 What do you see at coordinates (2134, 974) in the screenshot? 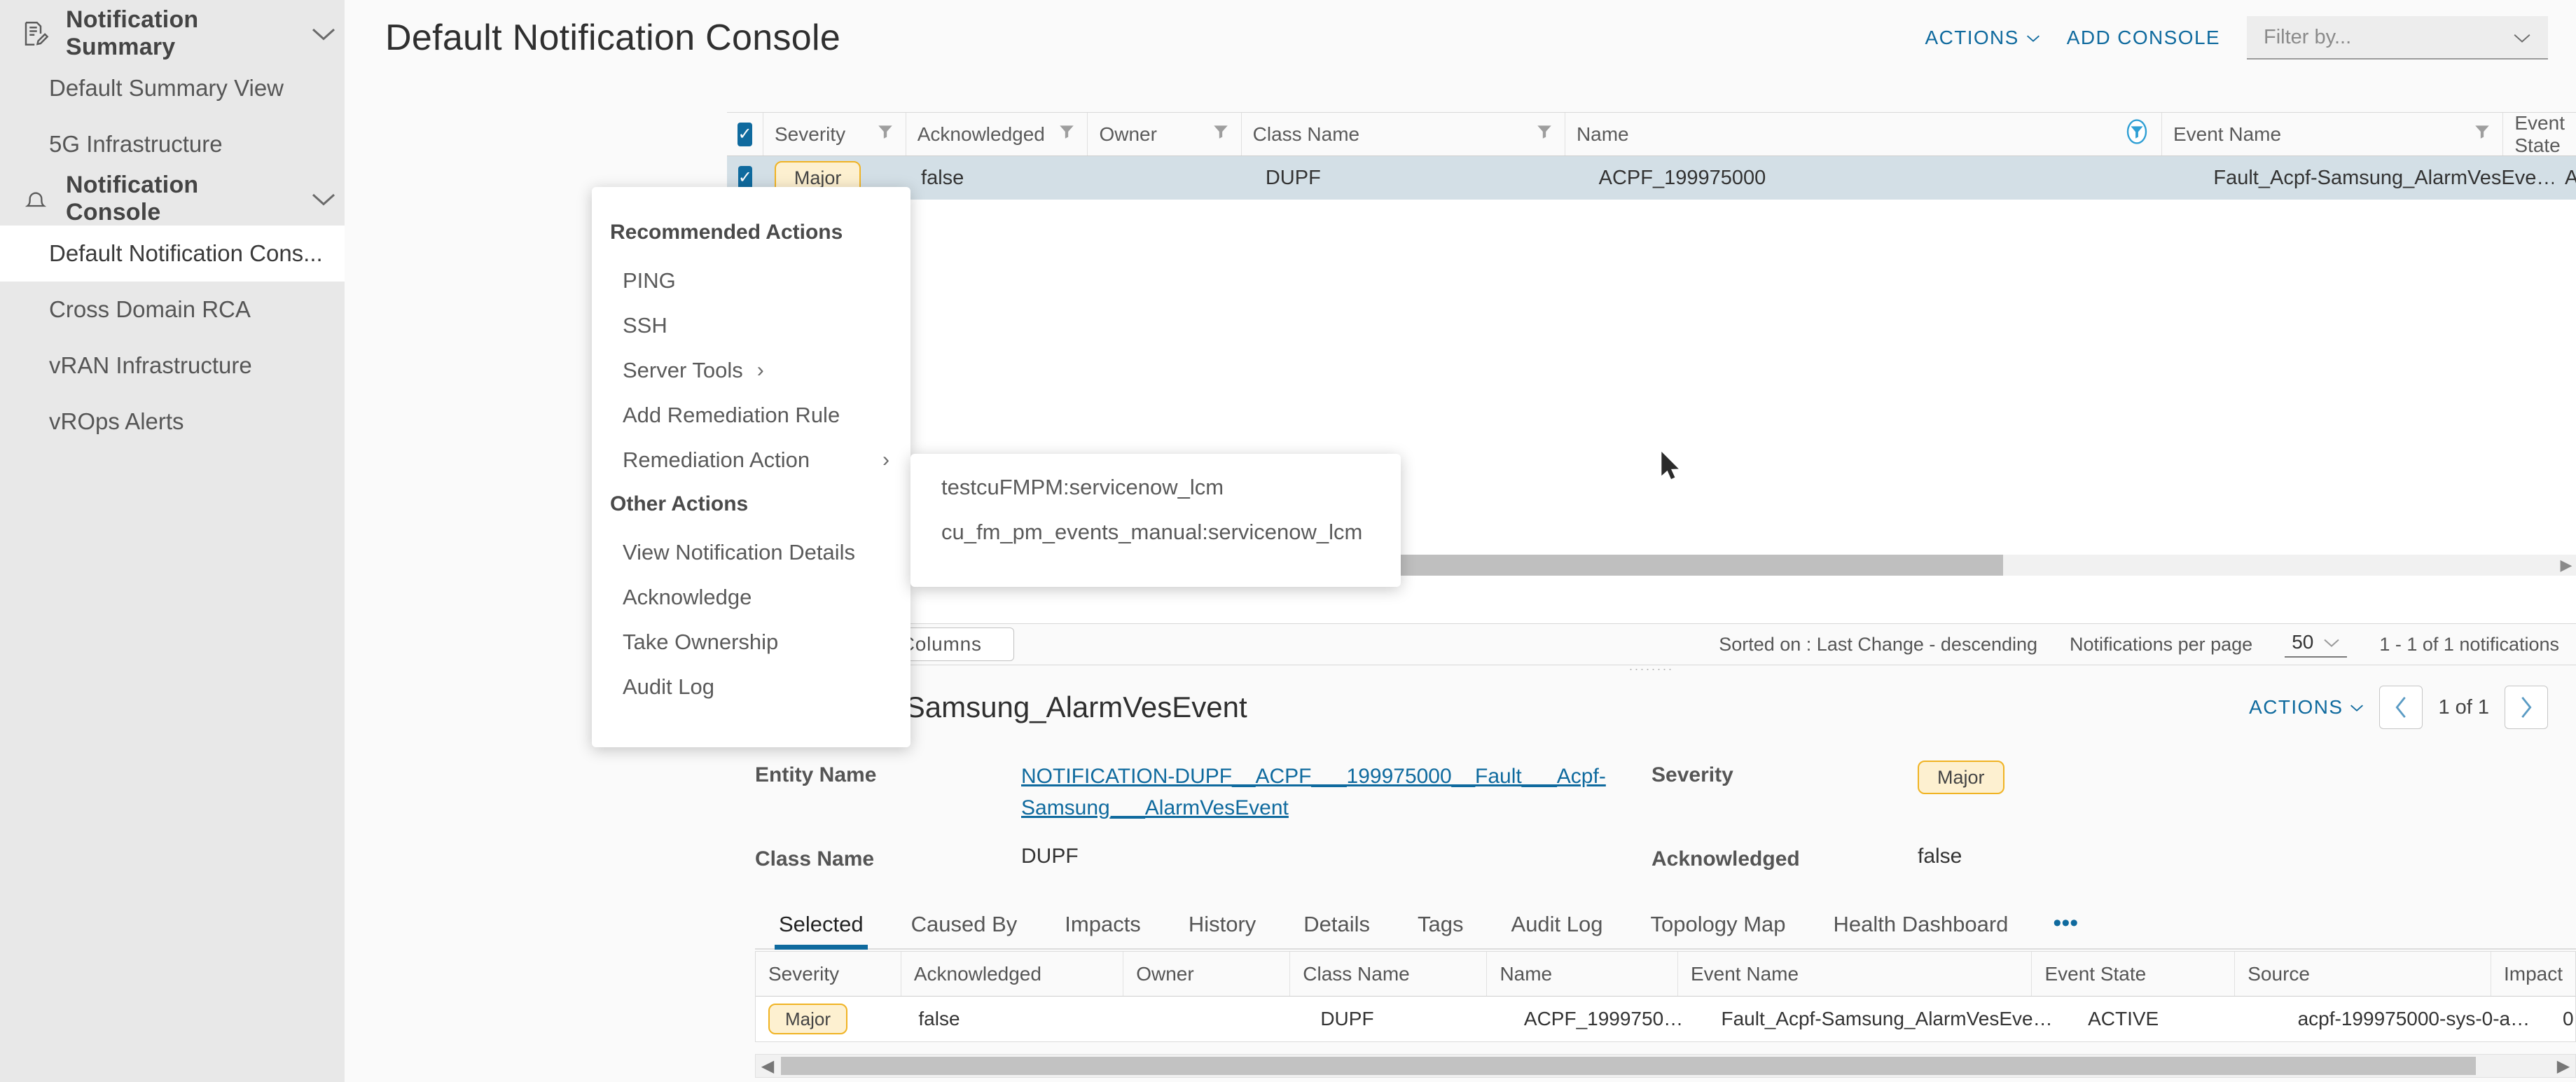
I see `bt-column-event-state: Event State` at bounding box center [2134, 974].